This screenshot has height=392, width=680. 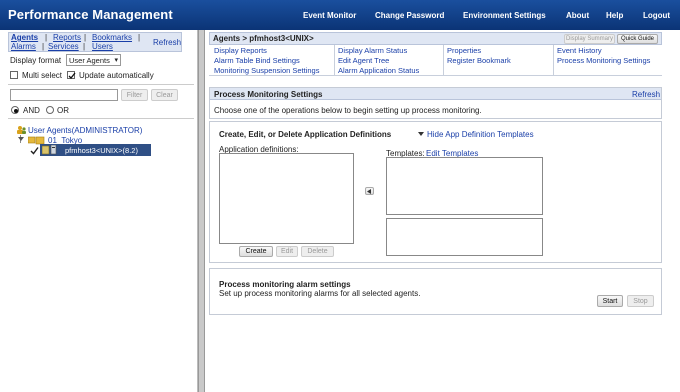 I want to click on delete-button: Delete, so click(x=317, y=251).